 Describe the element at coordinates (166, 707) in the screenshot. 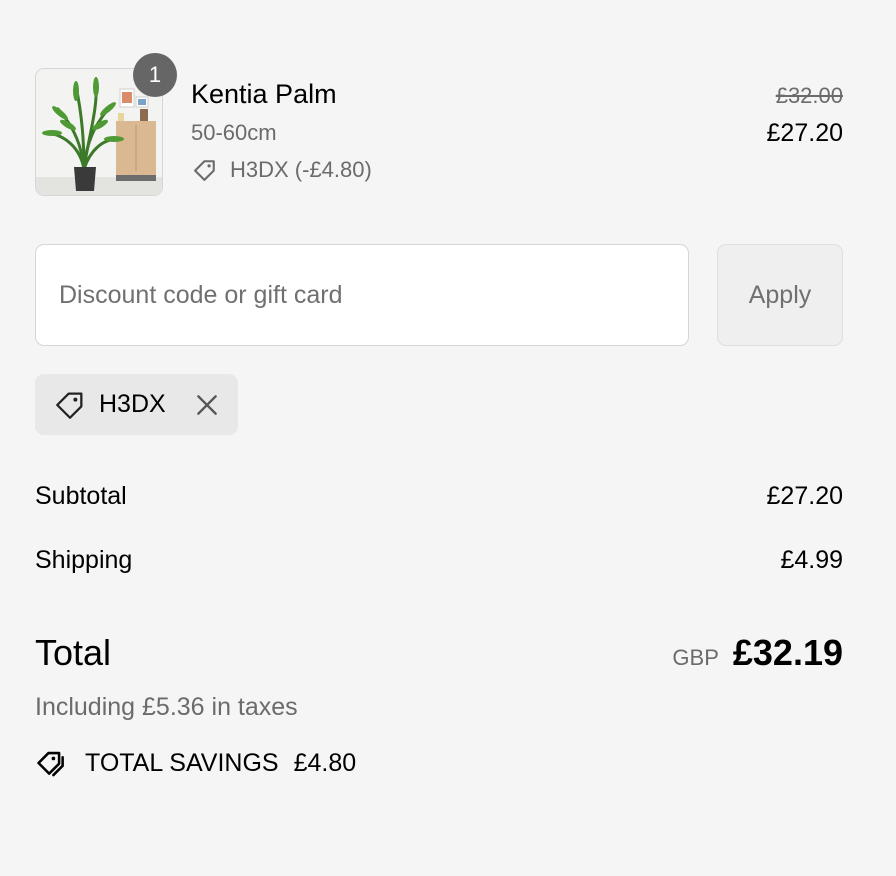

I see `taxes-note: Including £5.36 in taxes` at that location.